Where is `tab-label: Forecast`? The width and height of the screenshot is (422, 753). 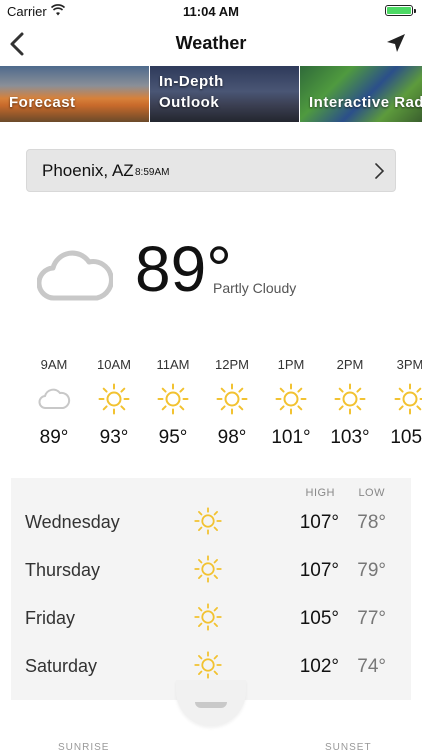
tab-label: Forecast is located at coordinates (42, 102).